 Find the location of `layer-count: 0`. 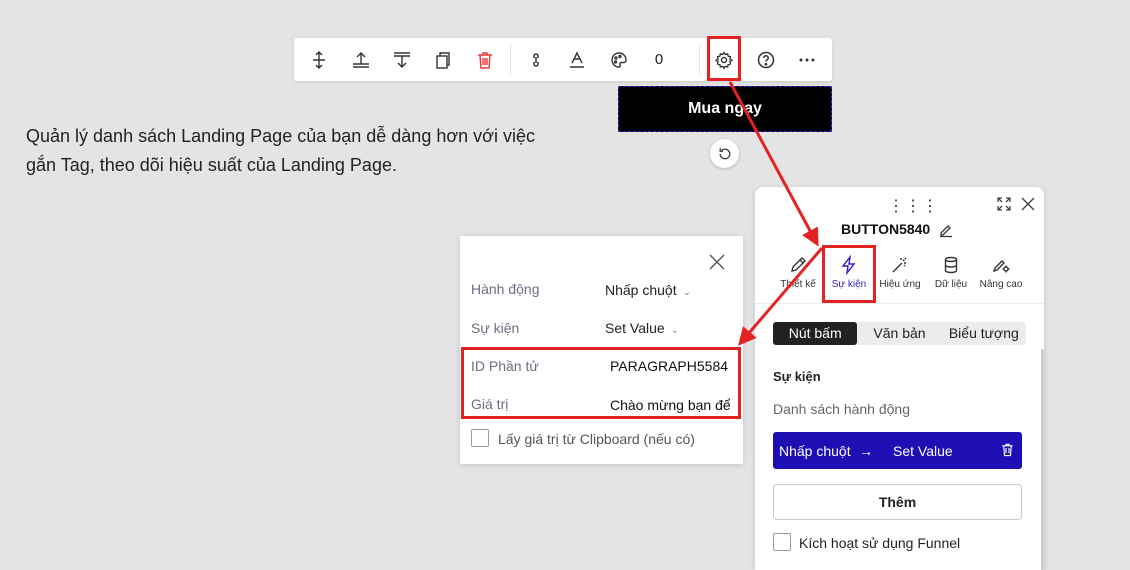

layer-count: 0 is located at coordinates (659, 59).